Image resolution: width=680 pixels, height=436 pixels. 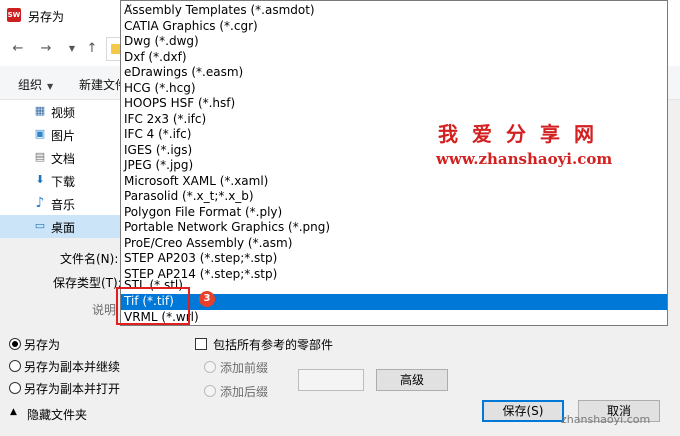 I want to click on organize-label: 组织, so click(x=30, y=85).